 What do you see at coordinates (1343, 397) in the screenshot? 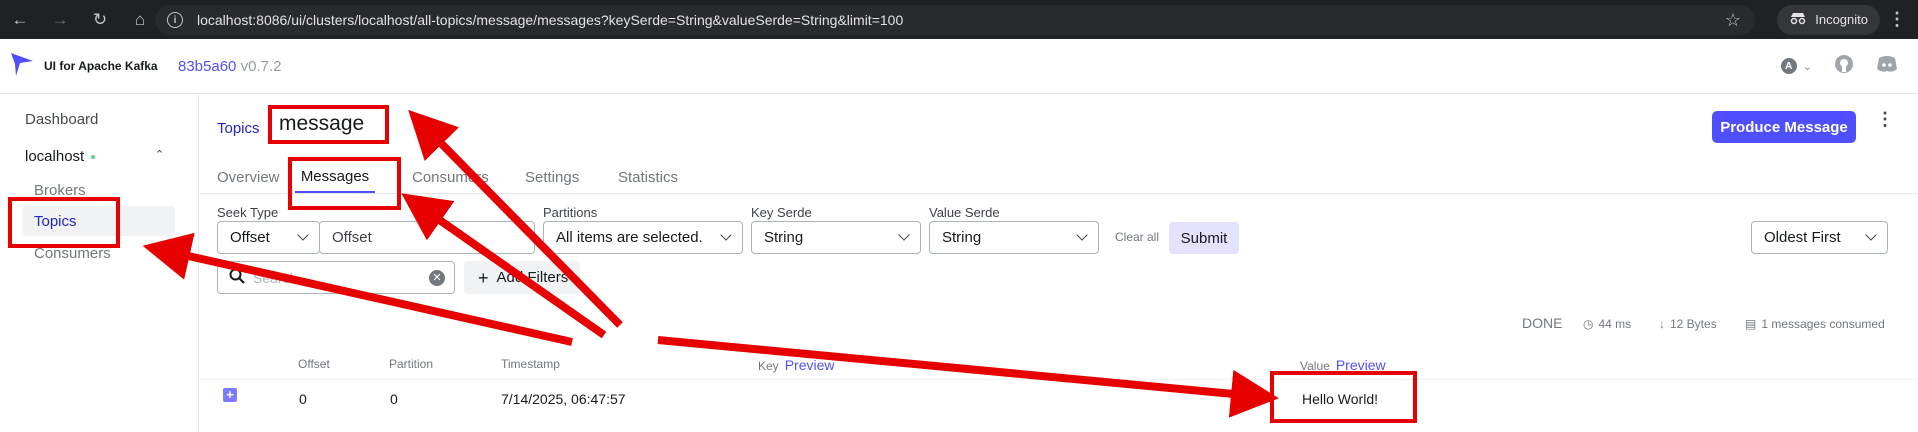
I see `highlight-message-value` at bounding box center [1343, 397].